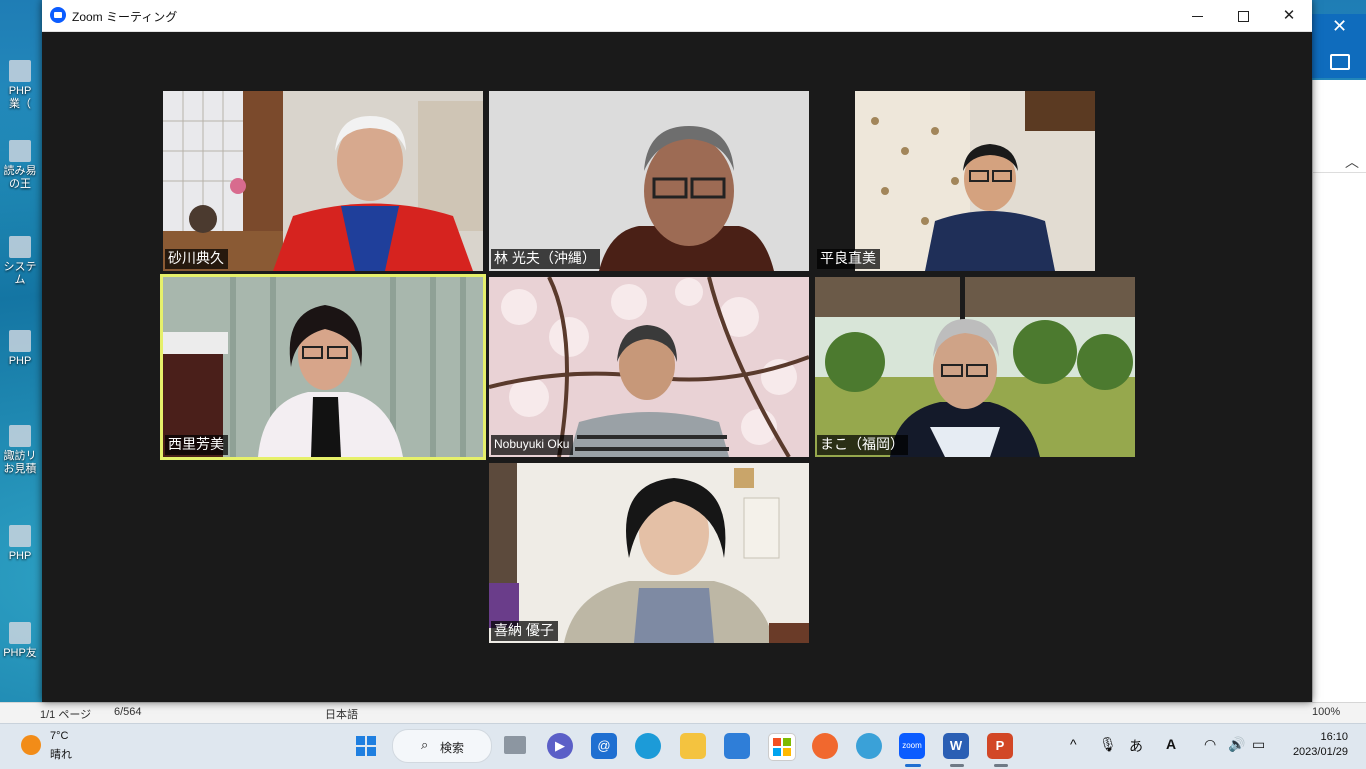 The height and width of the screenshot is (769, 1366). What do you see at coordinates (825, 746) in the screenshot?
I see `app-icon` at bounding box center [825, 746].